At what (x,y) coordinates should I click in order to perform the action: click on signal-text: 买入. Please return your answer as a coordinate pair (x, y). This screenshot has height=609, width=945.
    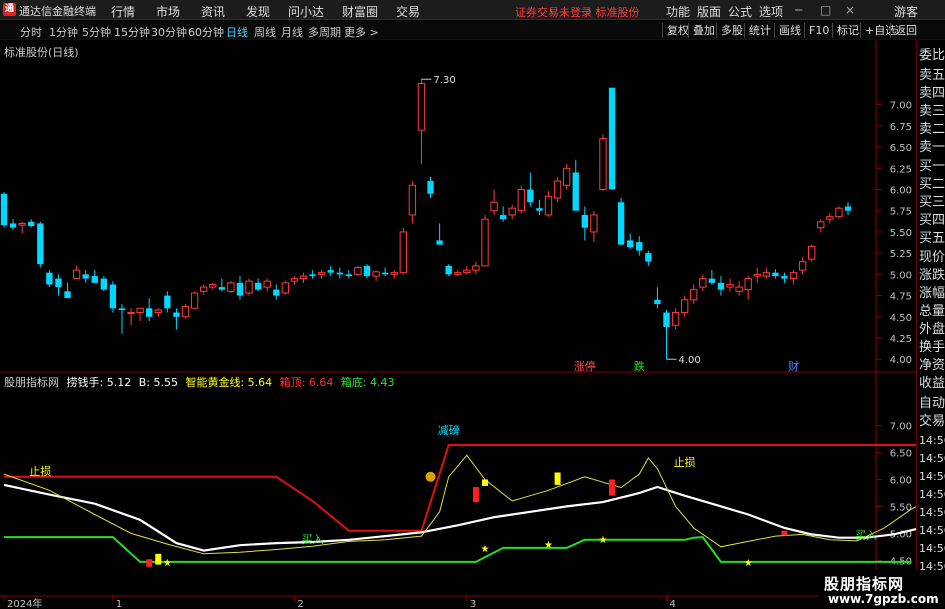
    Looking at the image, I should click on (866, 535).